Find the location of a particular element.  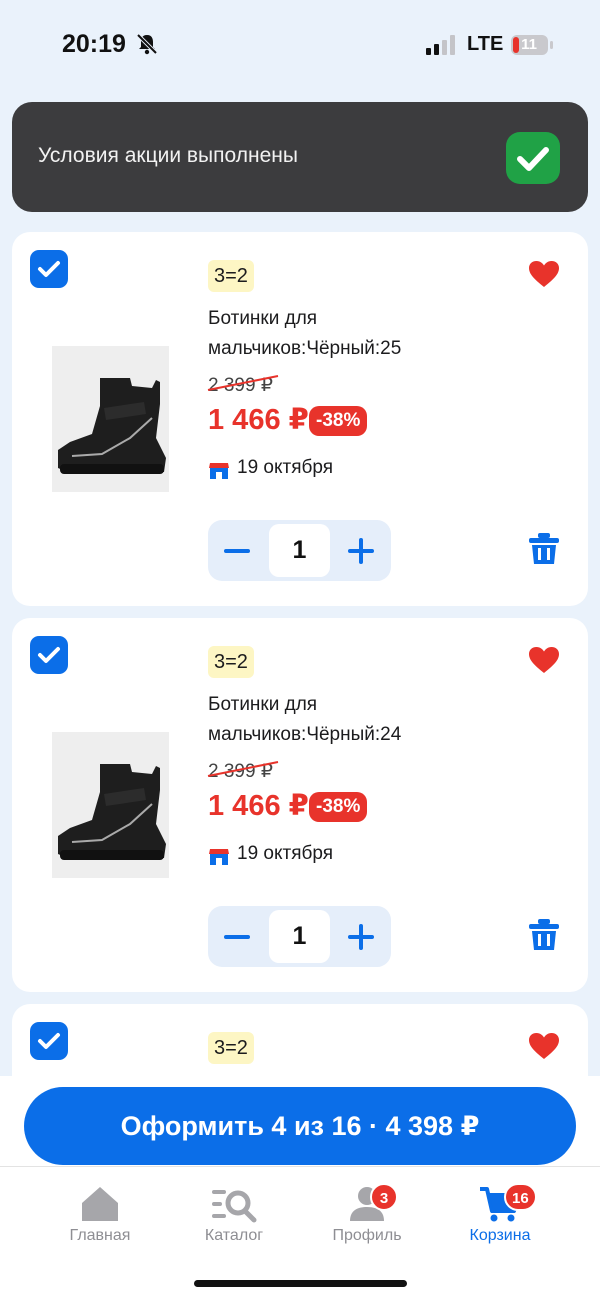

tab-home: Главная is located at coordinates (100, 1212).